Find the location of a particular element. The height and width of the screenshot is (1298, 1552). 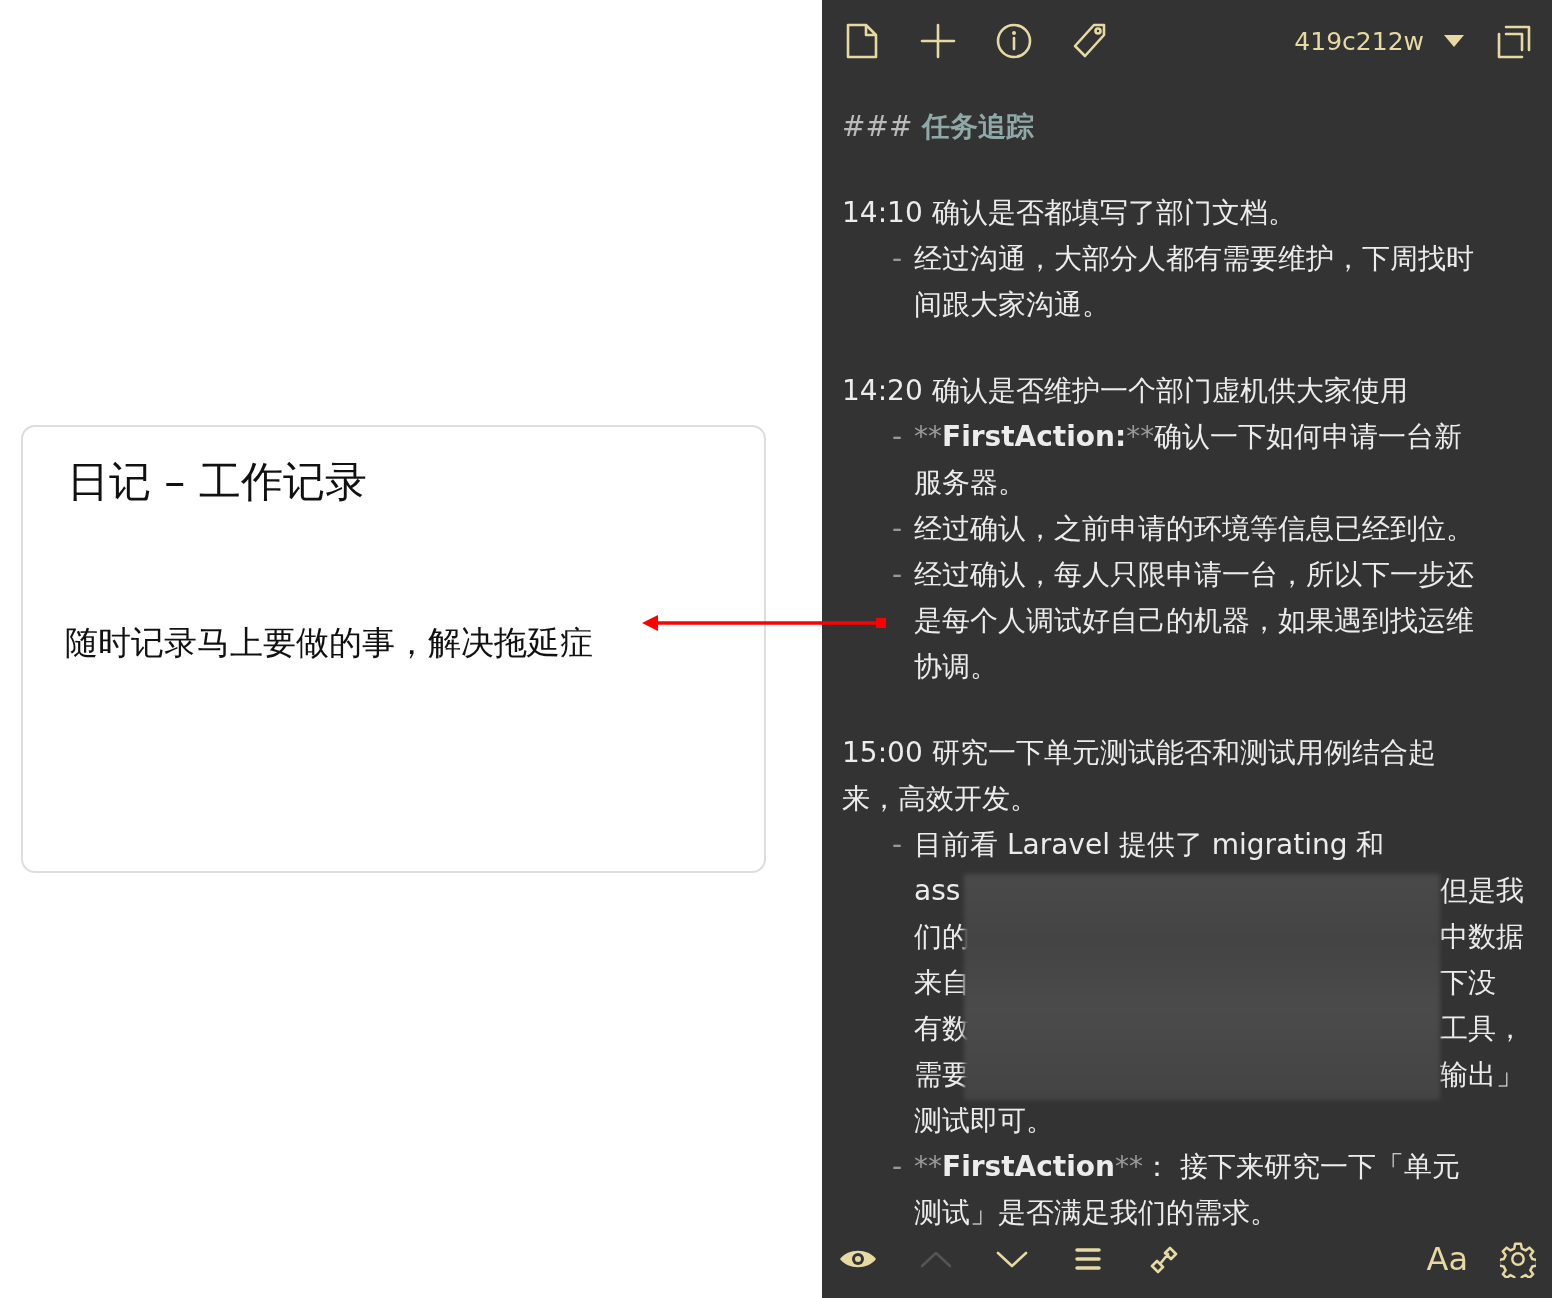

font-size-button: Aa is located at coordinates (1447, 1259).